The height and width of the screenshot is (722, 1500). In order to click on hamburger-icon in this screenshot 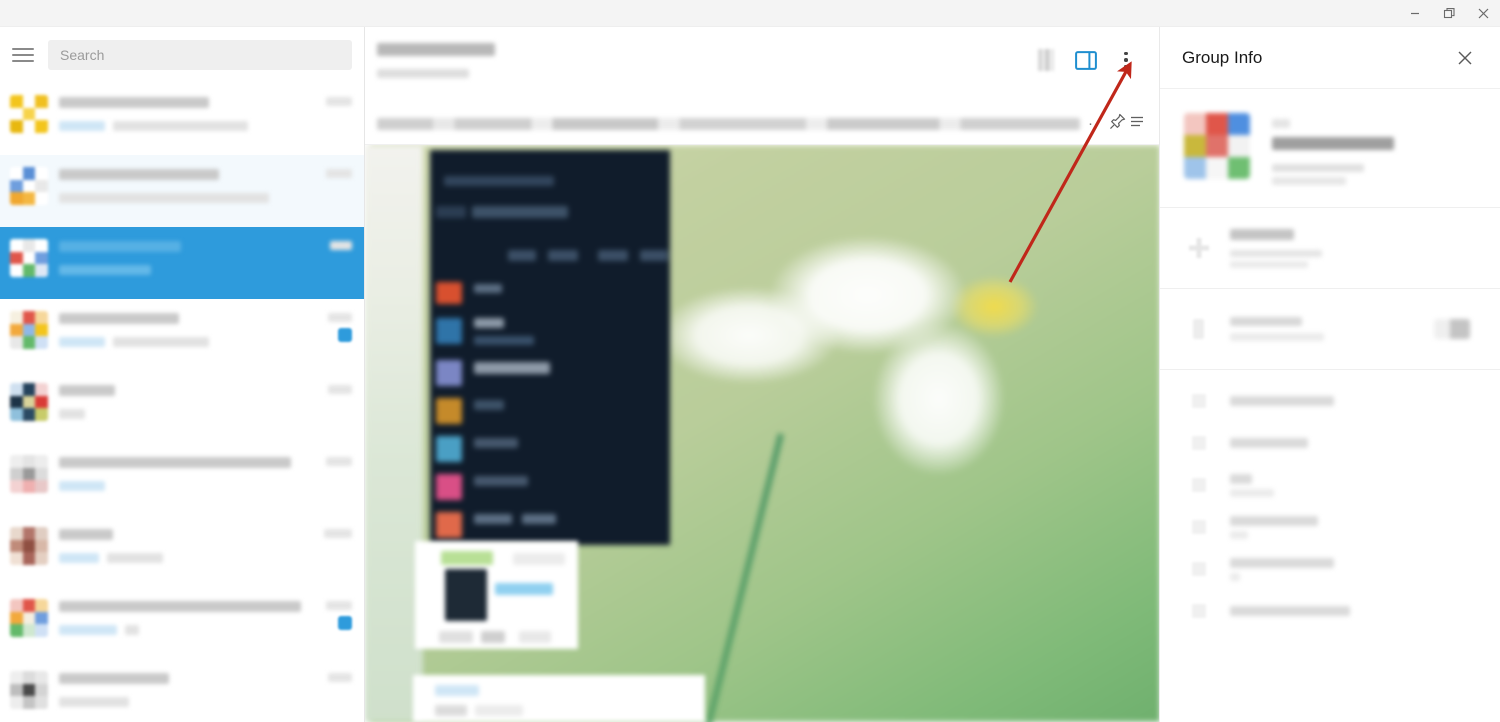, I will do `click(23, 55)`.